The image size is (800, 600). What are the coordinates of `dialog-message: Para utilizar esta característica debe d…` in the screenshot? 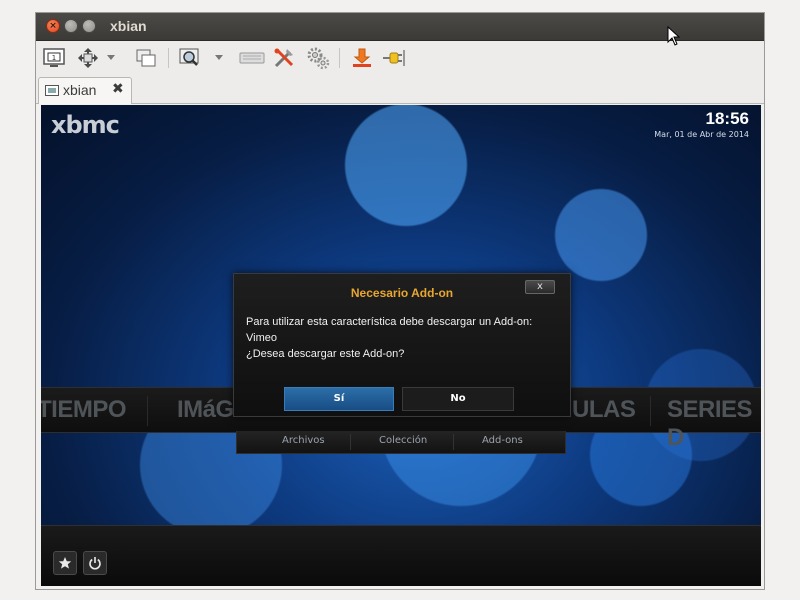 It's located at (404, 338).